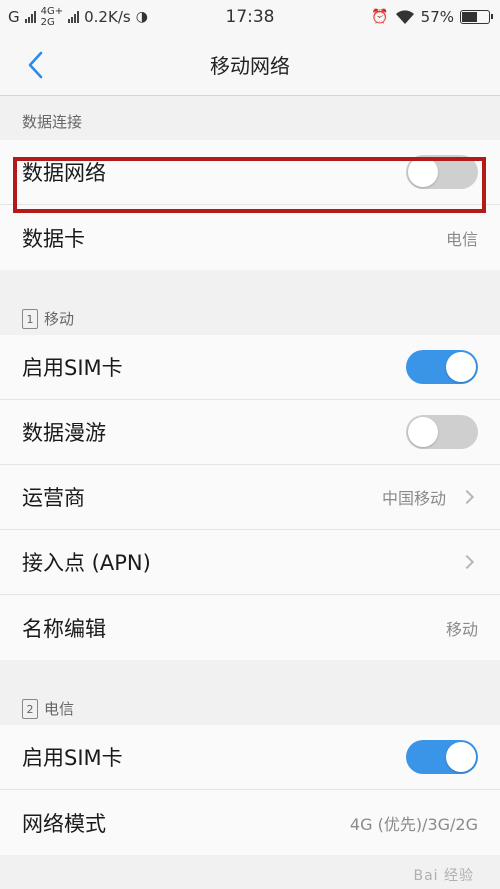  What do you see at coordinates (250, 757) in the screenshot?
I see `sim2-enable-row: 启用SIM卡` at bounding box center [250, 757].